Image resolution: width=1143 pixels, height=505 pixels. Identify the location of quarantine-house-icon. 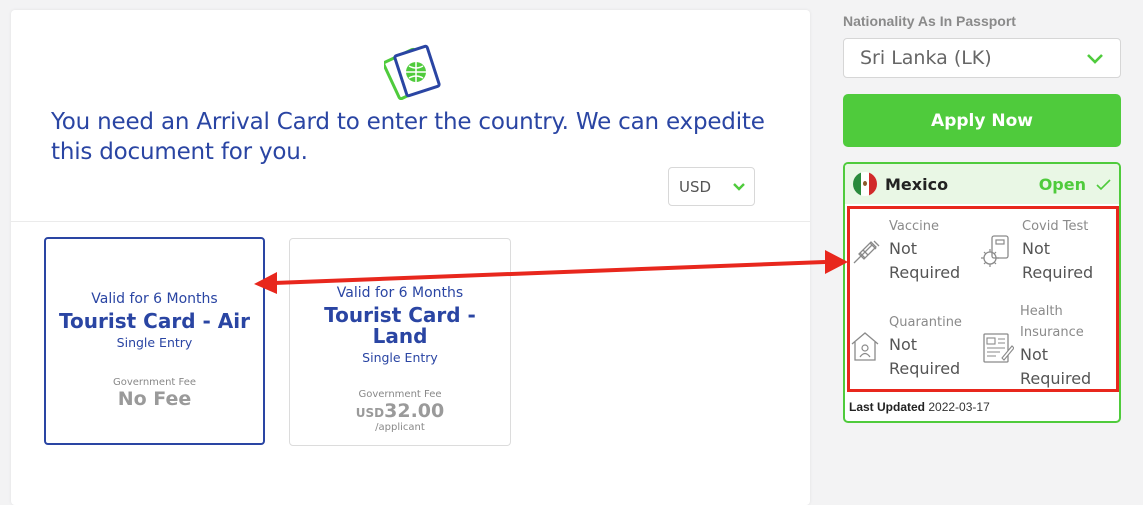
(865, 346).